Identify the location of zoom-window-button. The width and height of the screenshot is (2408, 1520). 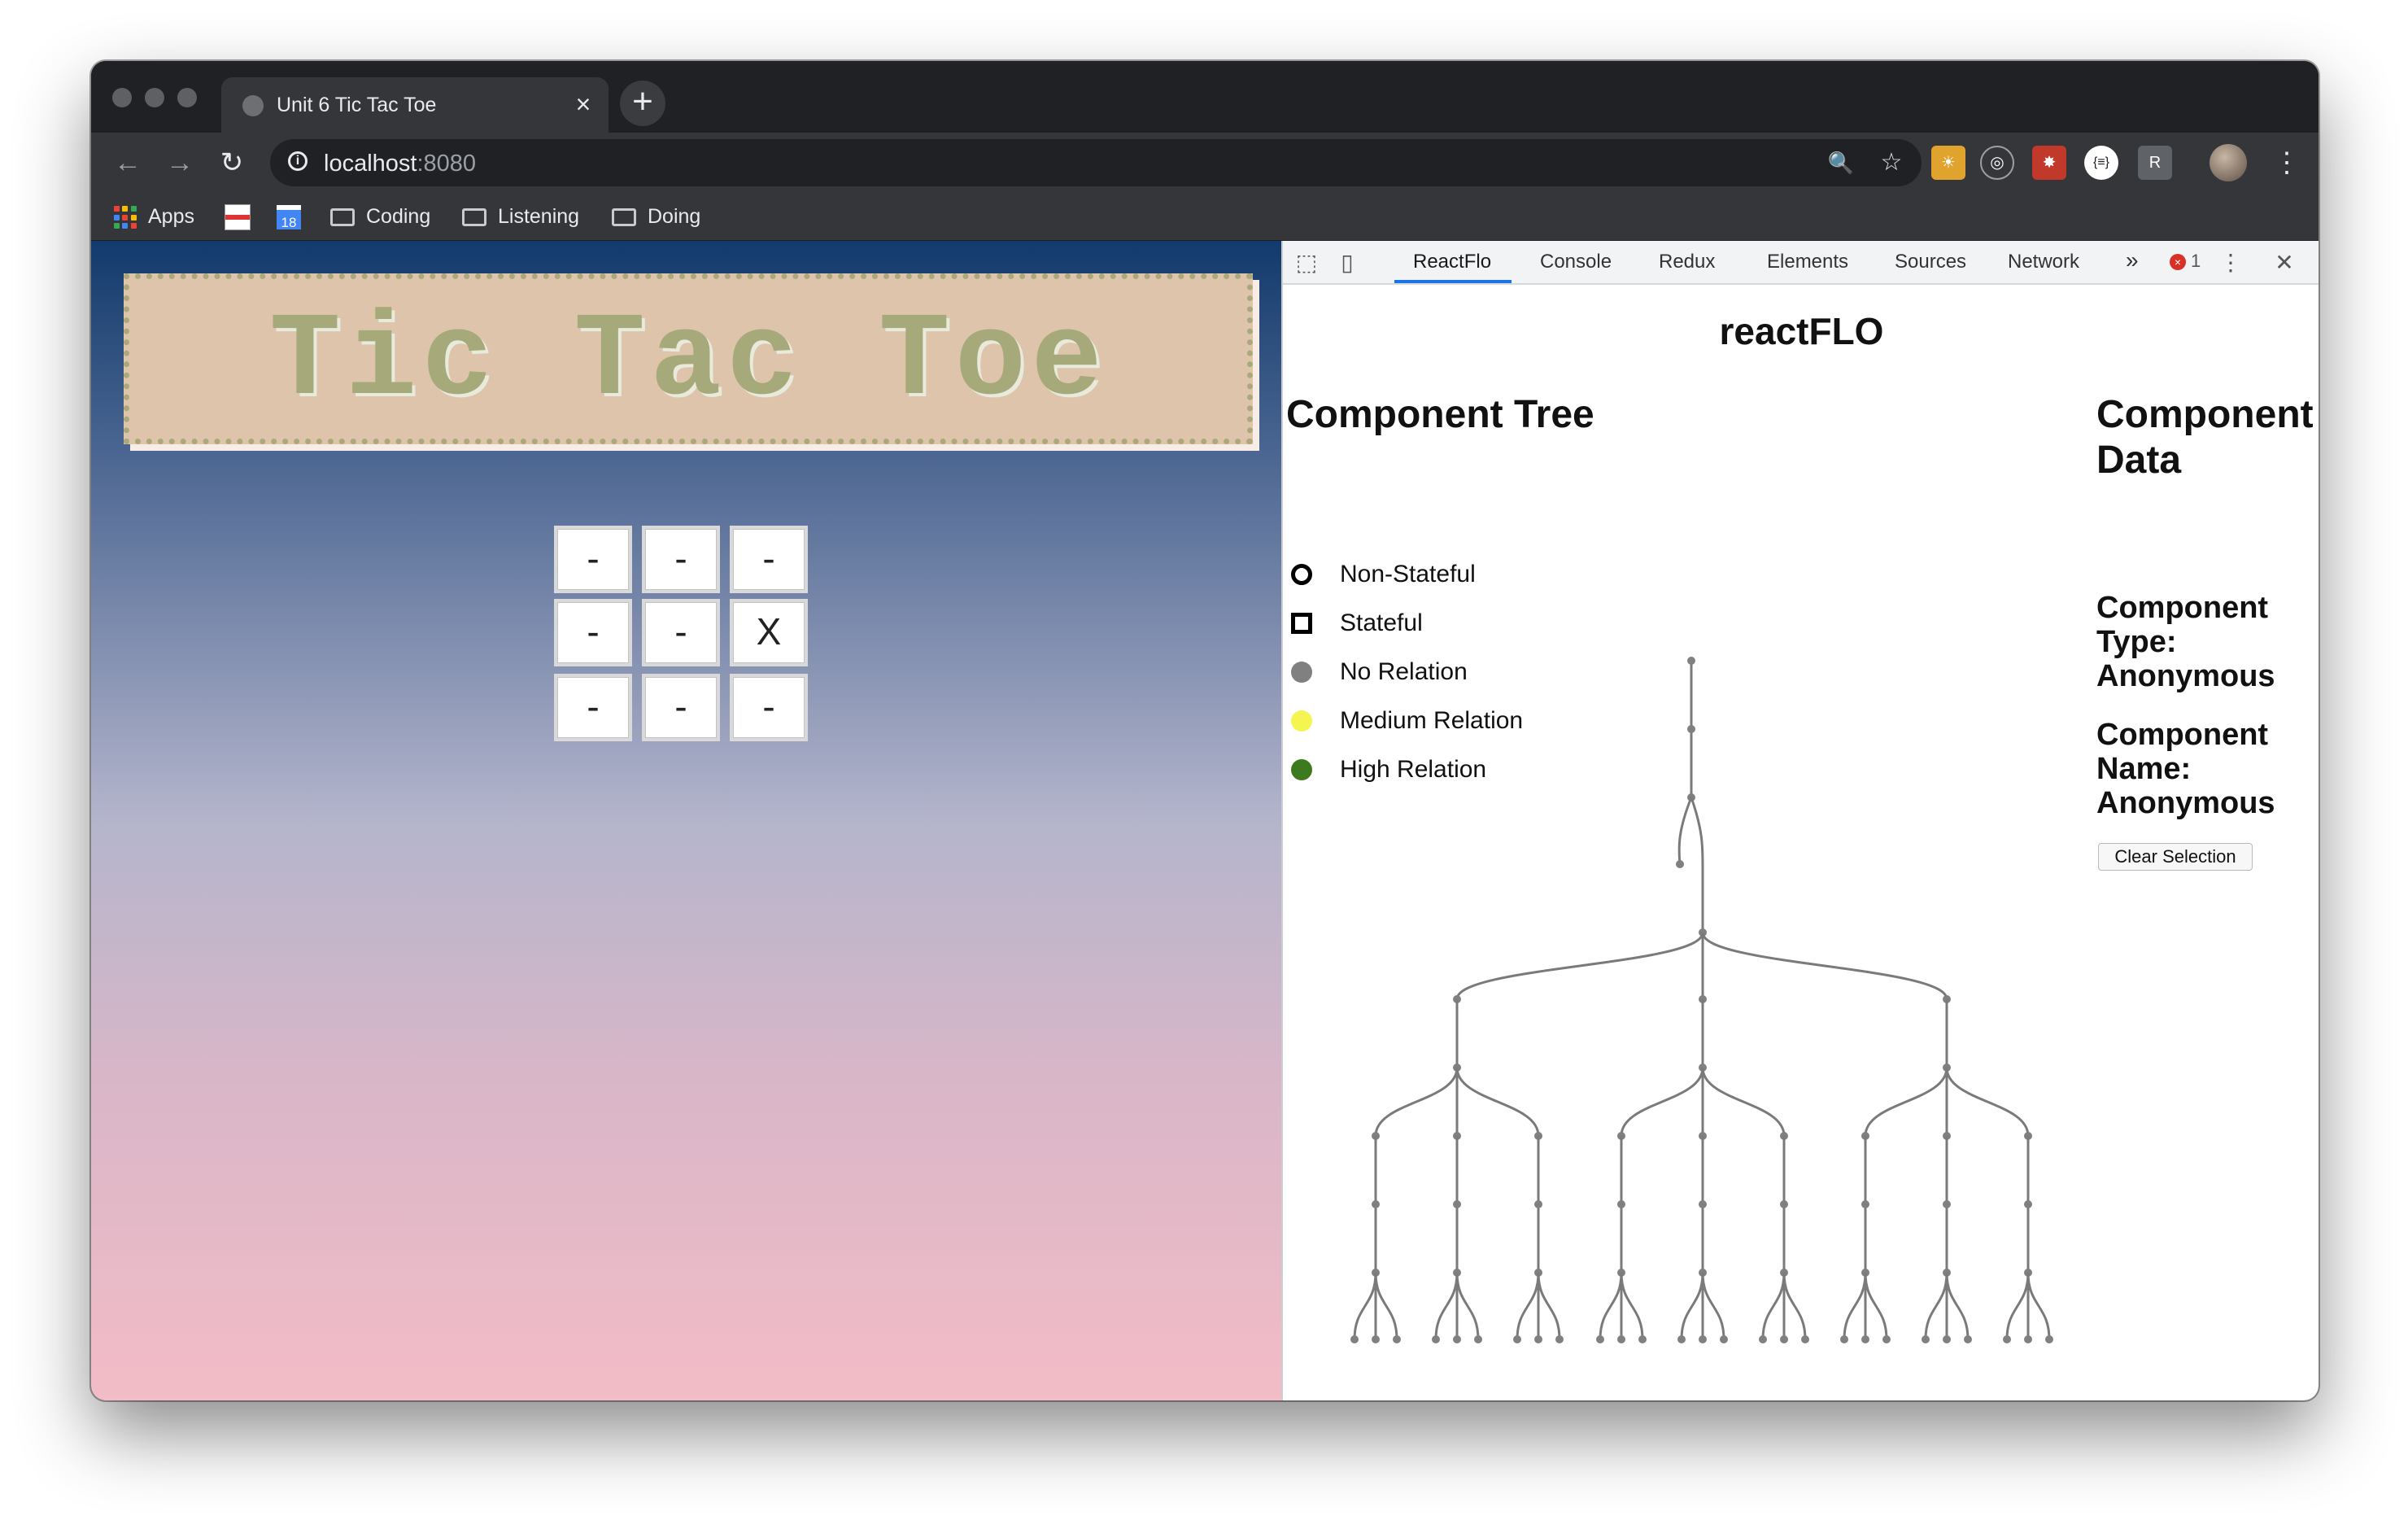
(187, 97).